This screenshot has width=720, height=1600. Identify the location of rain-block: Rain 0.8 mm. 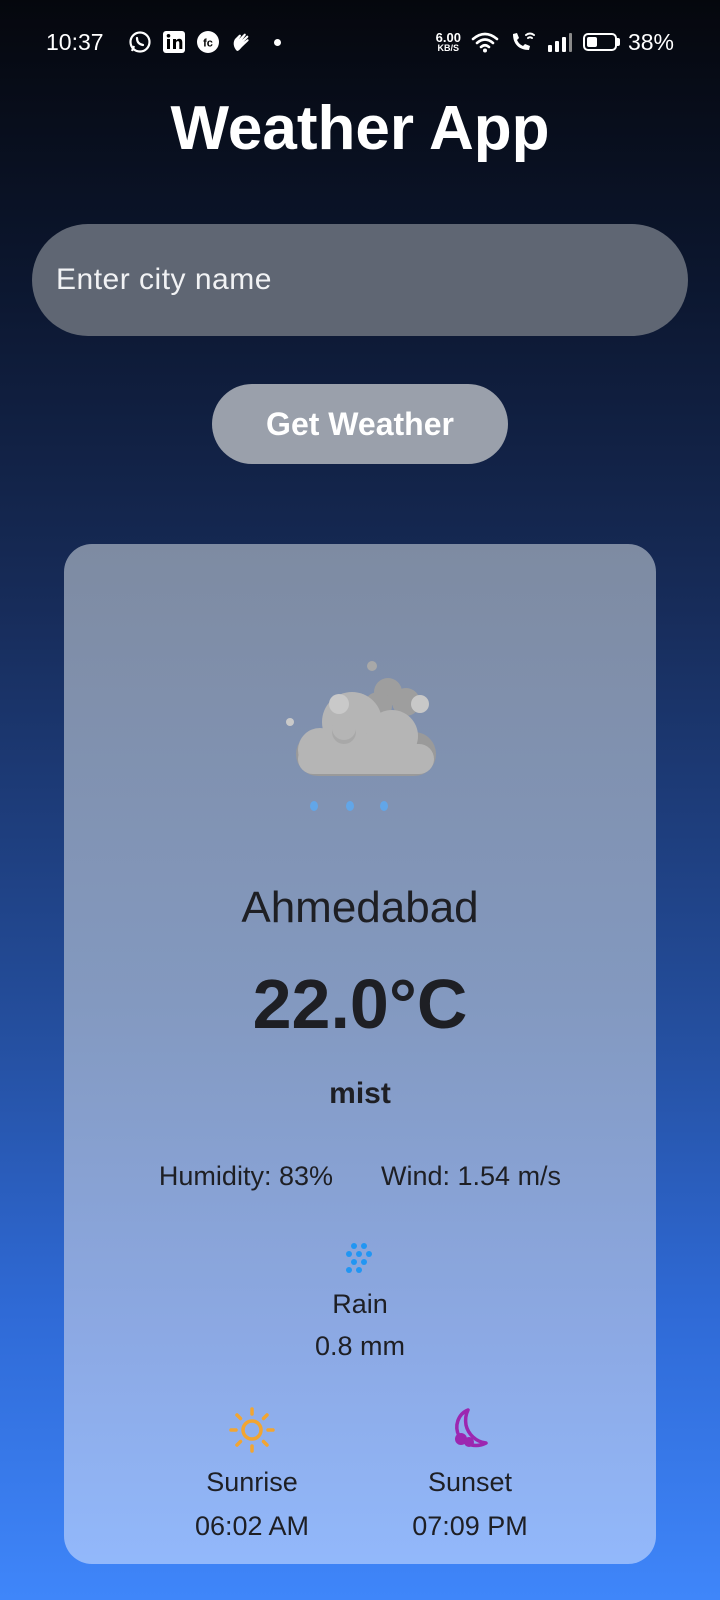
(360, 1302).